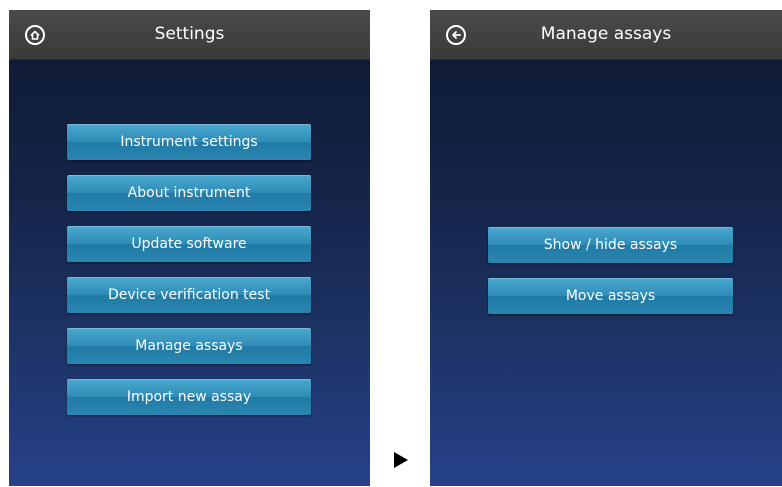 This screenshot has width=782, height=487. I want to click on right-arrow-icon, so click(401, 460).